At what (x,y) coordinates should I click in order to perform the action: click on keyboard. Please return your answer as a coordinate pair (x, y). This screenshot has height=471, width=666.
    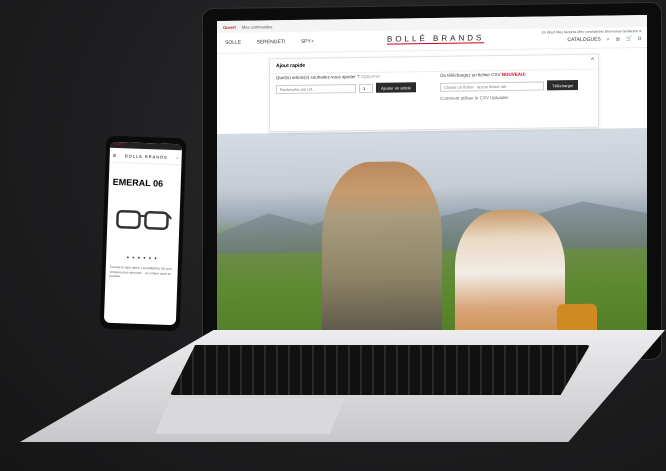
    Looking at the image, I should click on (380, 370).